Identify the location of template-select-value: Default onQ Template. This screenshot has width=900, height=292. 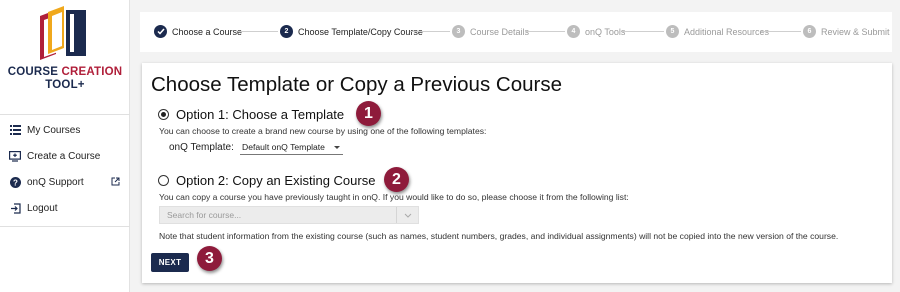
(283, 147).